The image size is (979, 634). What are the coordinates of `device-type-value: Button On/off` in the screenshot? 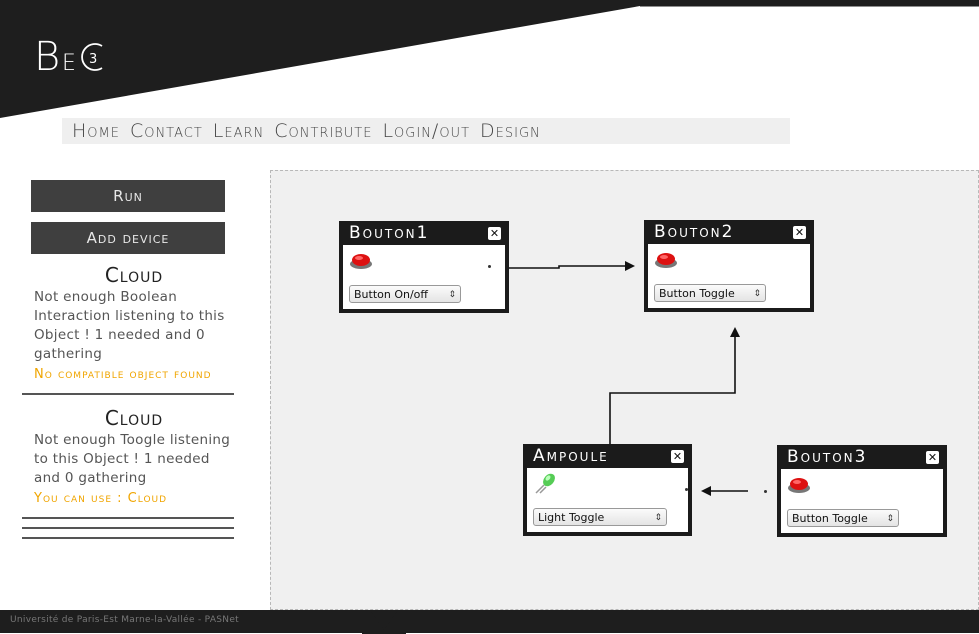 It's located at (391, 294).